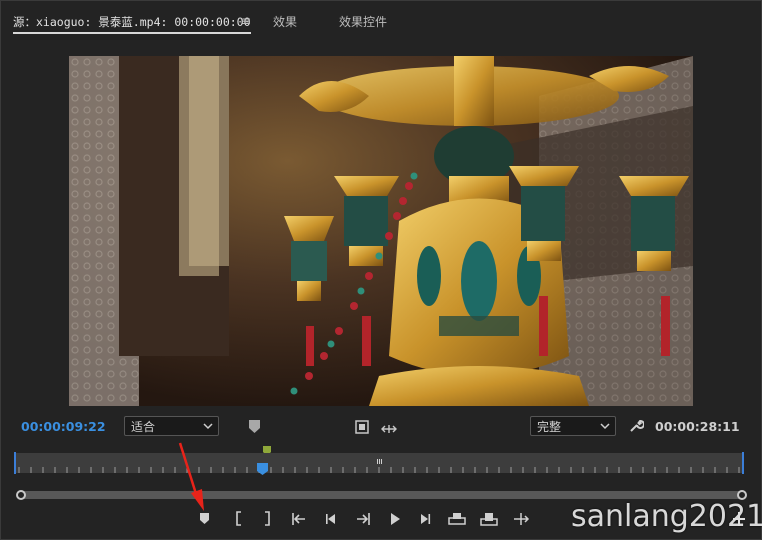  What do you see at coordinates (132, 22) in the screenshot?
I see `tab-source: 源：xiaoguo: 景泰蓝.mp4: 00:00:00:00` at bounding box center [132, 22].